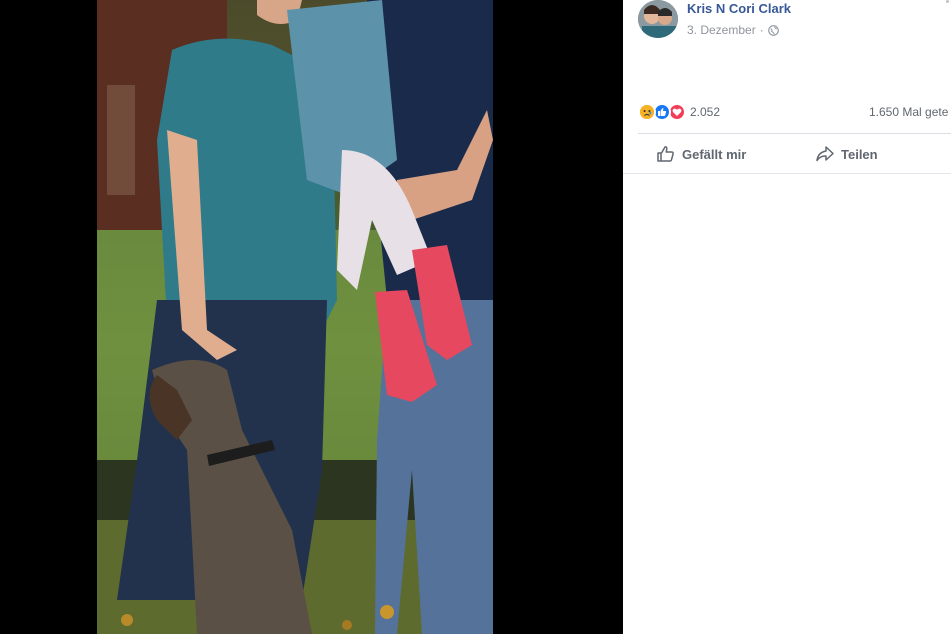 Image resolution: width=951 pixels, height=634 pixels. Describe the element at coordinates (714, 154) in the screenshot. I see `like-button-label: Gefällt mir` at that location.